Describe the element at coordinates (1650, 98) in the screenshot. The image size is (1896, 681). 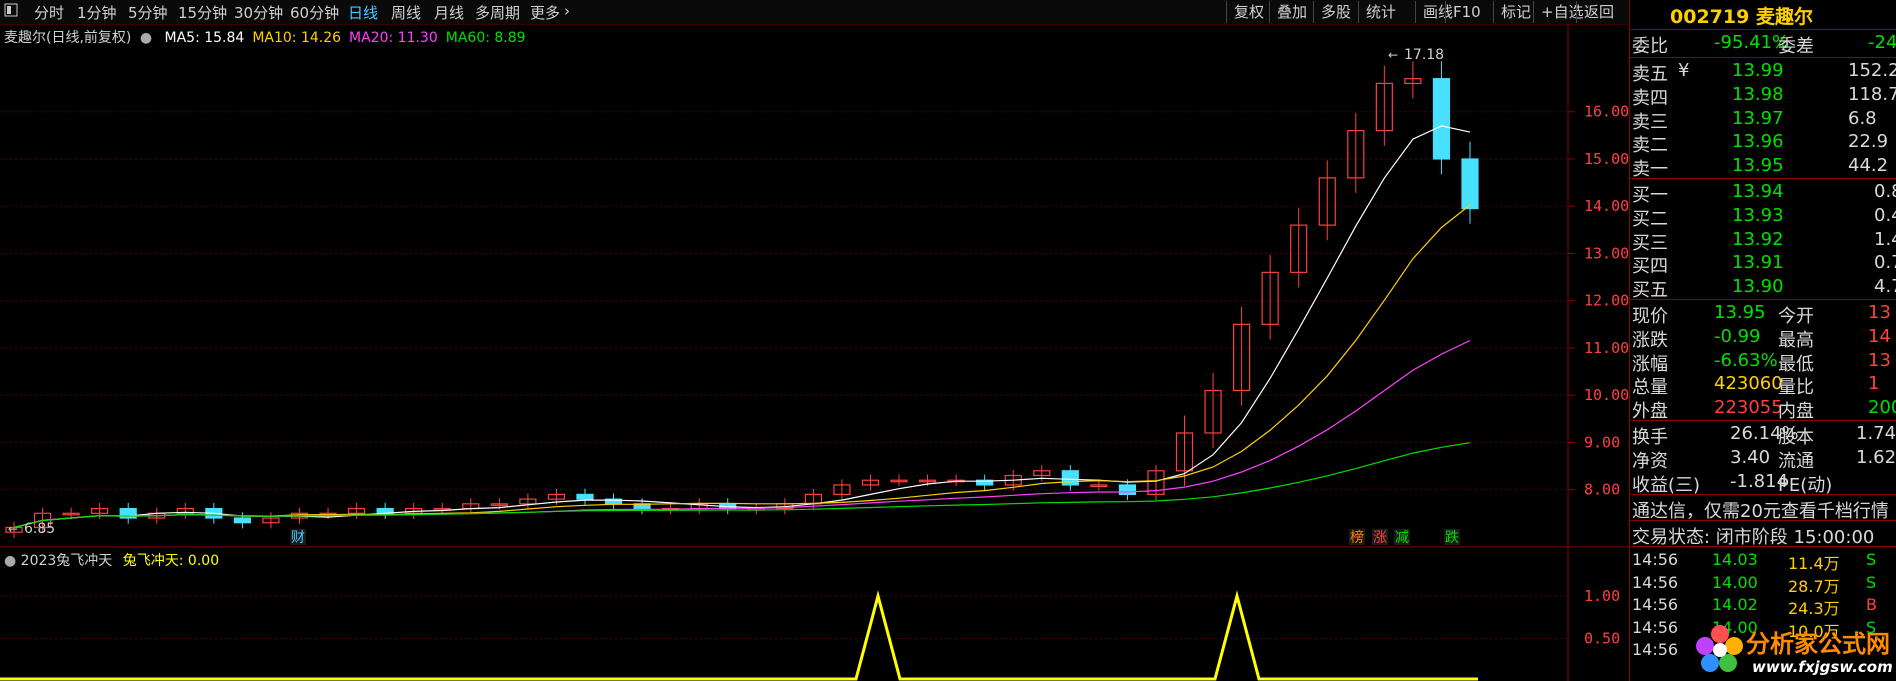
I see `quote-cell: 卖四` at that location.